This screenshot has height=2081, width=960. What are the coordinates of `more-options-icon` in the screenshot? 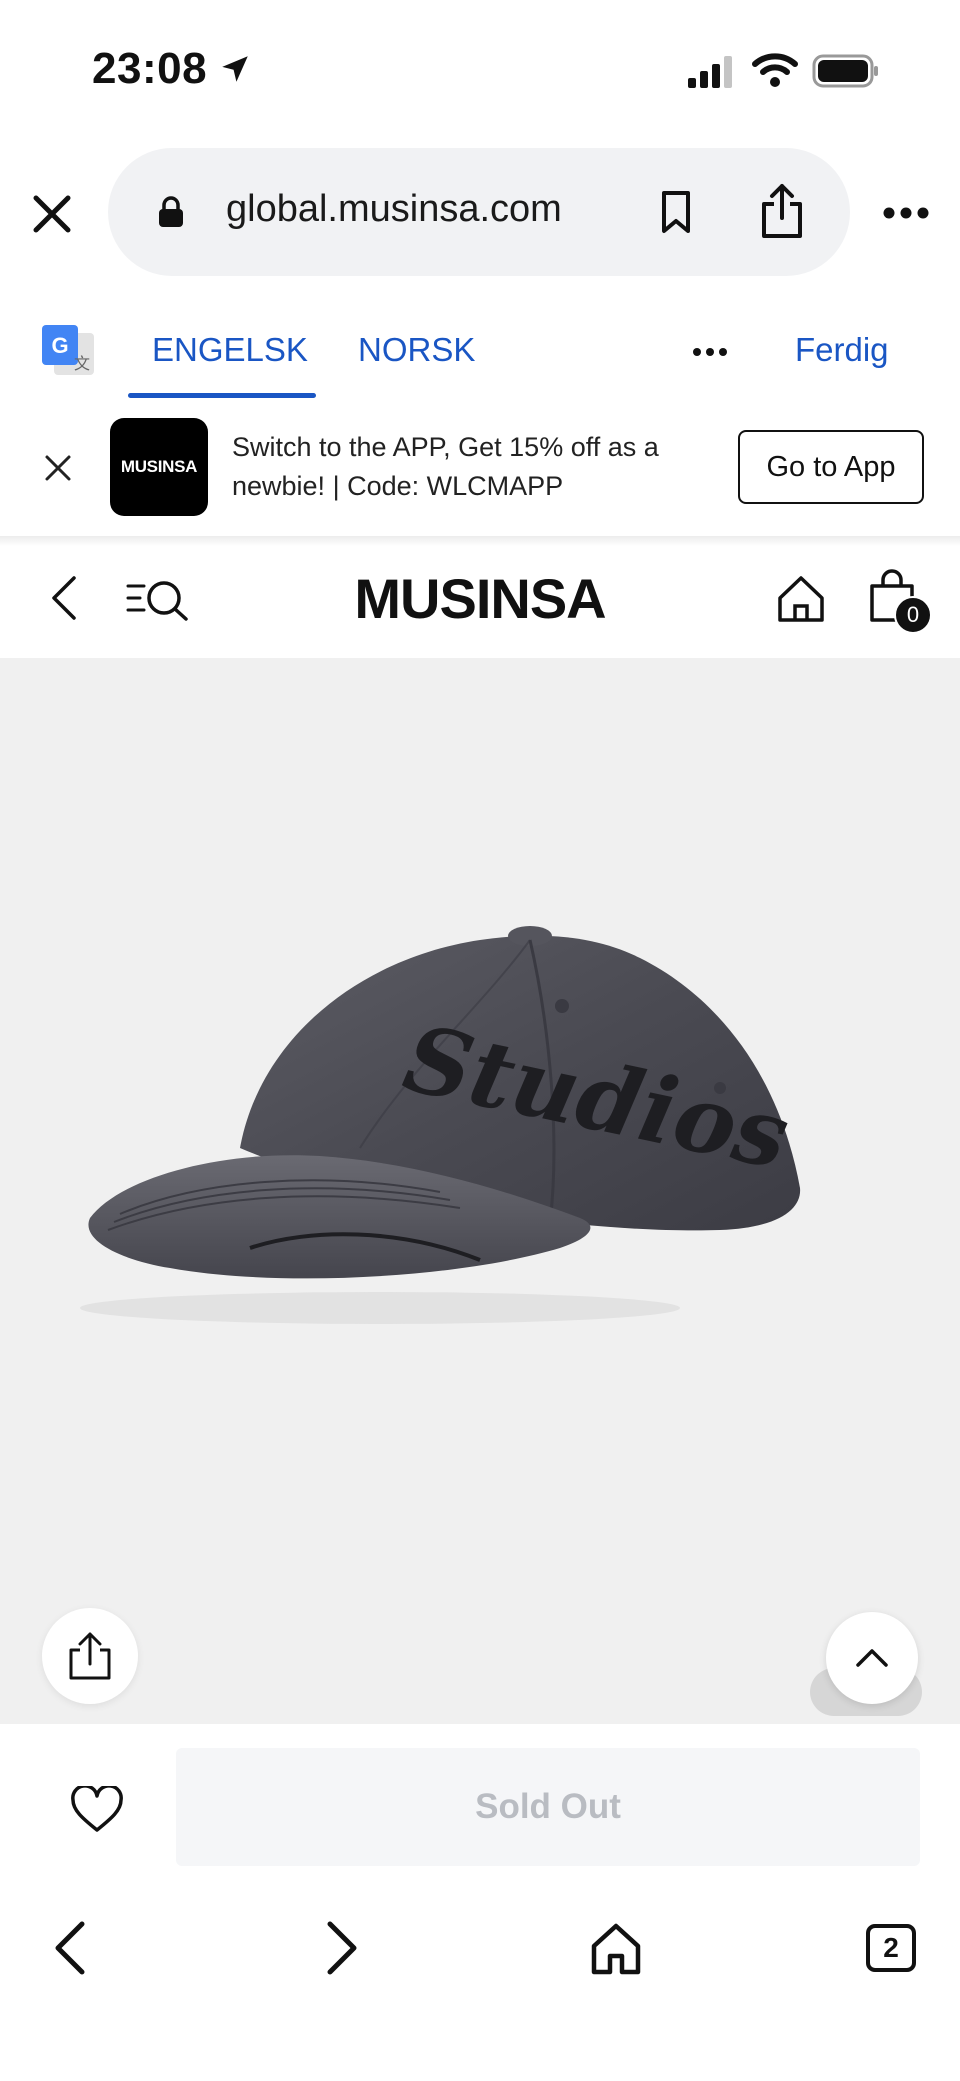 It's located at (906, 213).